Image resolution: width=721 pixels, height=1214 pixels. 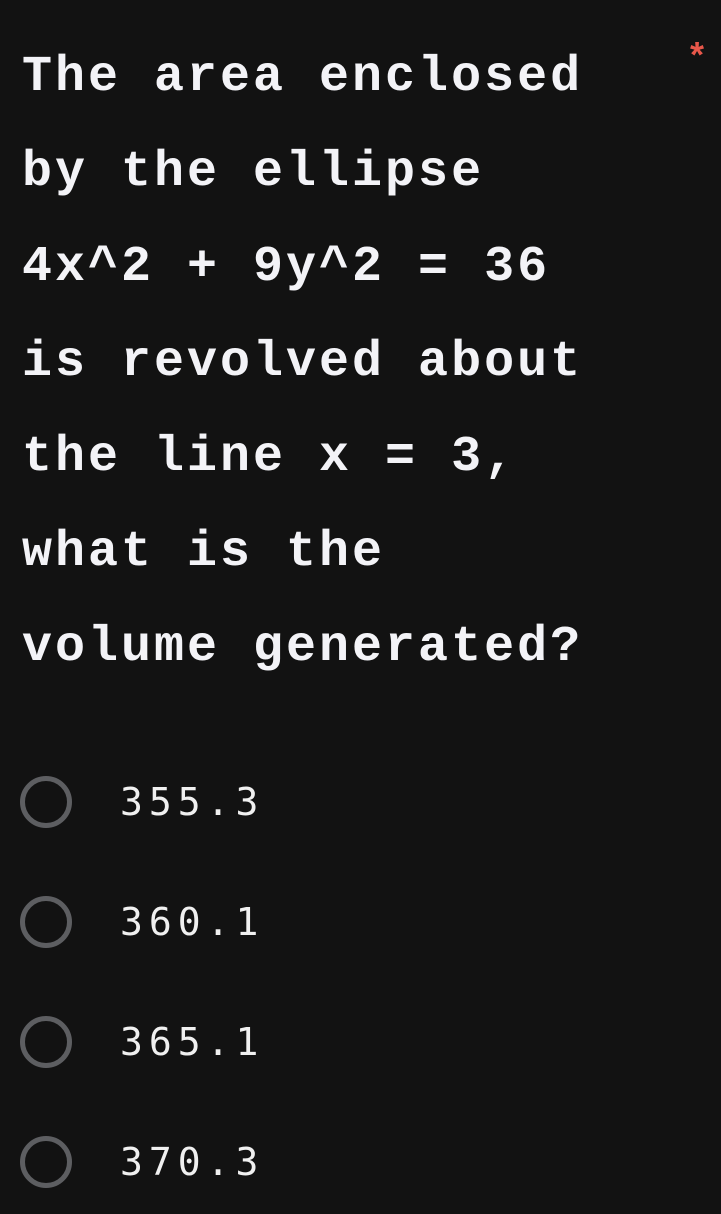 What do you see at coordinates (320, 802) in the screenshot?
I see `option-355-3: 355.3` at bounding box center [320, 802].